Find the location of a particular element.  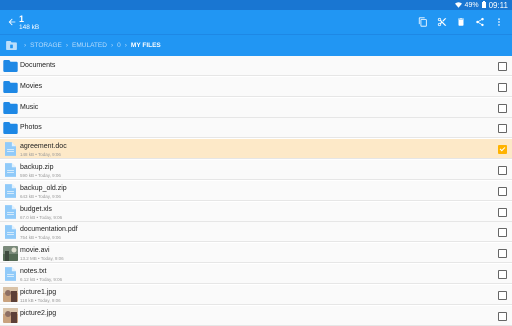

file-row: notes.txt 6.12 kB • Today, 9:06 is located at coordinates (256, 274).